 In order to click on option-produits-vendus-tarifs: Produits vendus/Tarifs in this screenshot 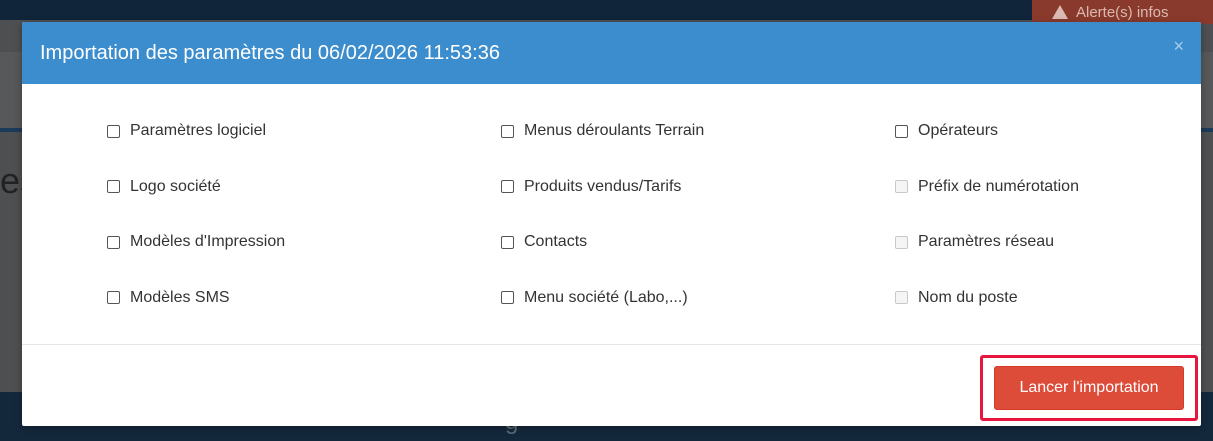, I will do `click(698, 187)`.